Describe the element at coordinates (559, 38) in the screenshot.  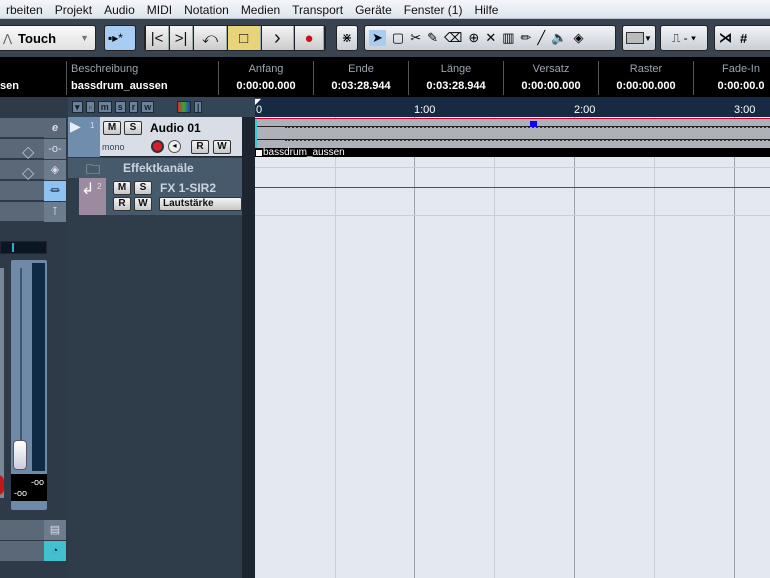
I see `play-tool-icon: 🔈` at that location.